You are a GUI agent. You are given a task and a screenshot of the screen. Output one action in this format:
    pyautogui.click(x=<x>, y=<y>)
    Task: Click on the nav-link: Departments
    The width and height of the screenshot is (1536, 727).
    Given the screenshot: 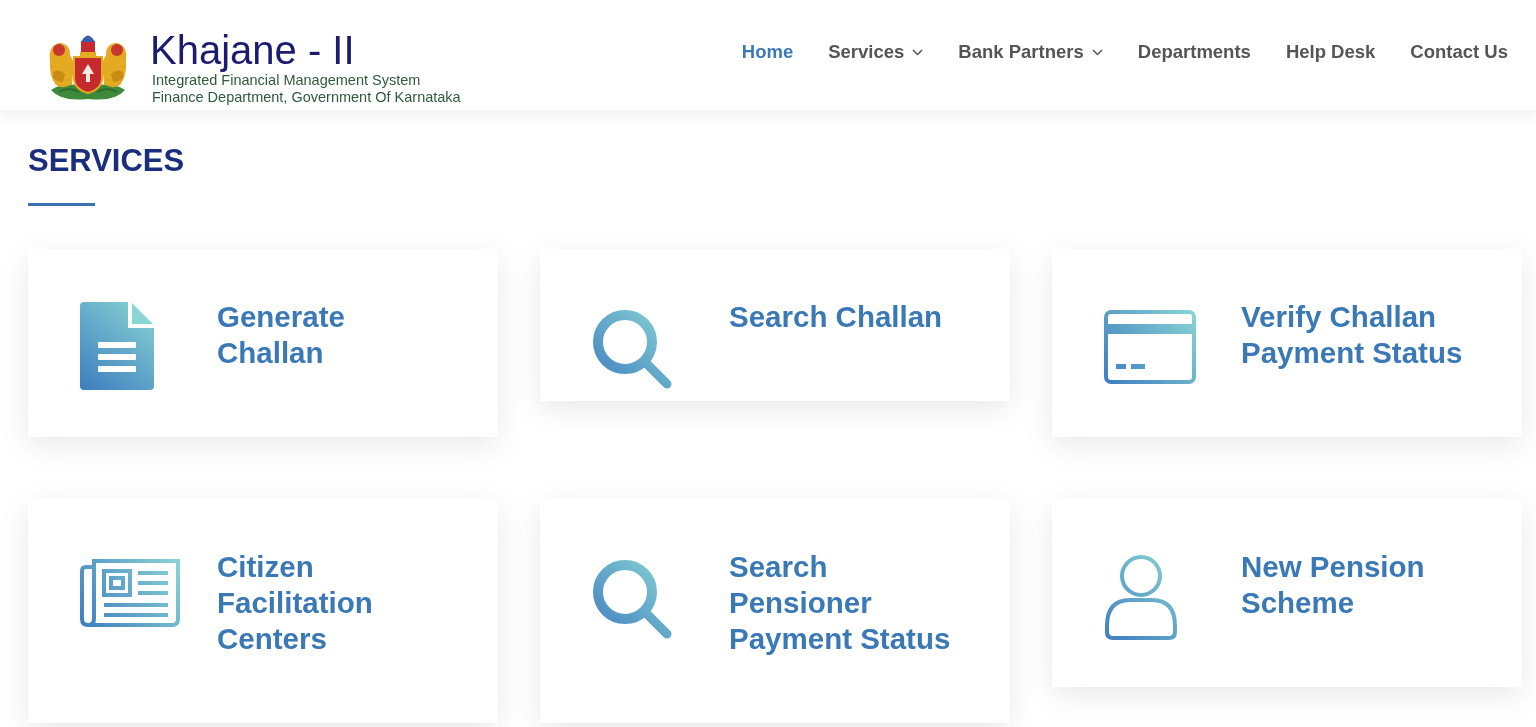 What is the action you would take?
    pyautogui.click(x=1194, y=52)
    